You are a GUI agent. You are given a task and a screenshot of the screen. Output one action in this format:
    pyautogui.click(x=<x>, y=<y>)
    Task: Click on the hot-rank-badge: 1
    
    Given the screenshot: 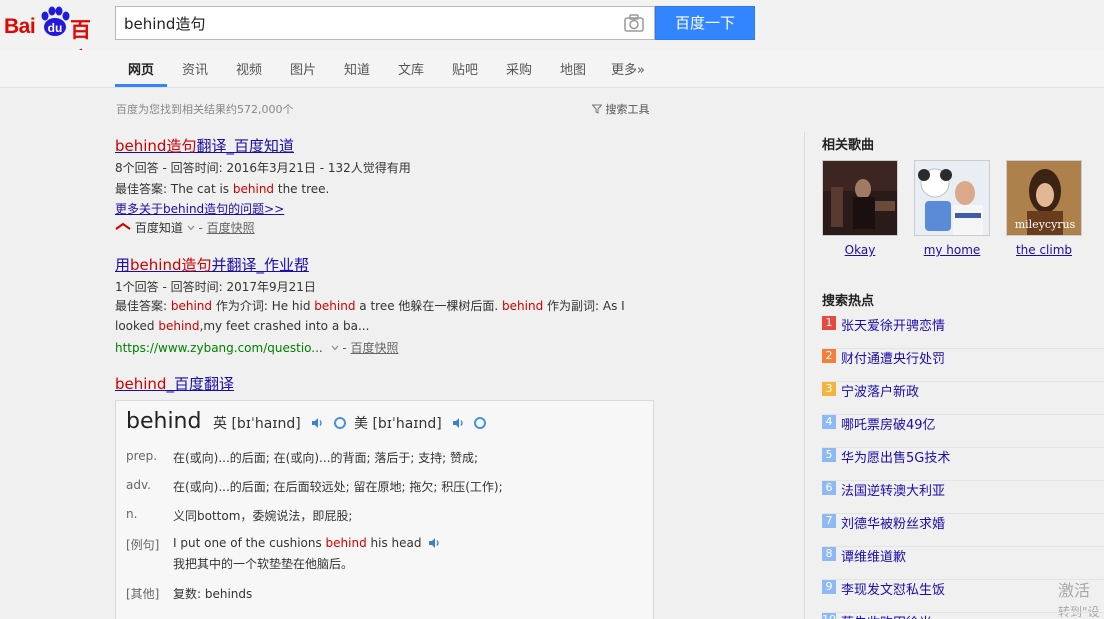 What is the action you would take?
    pyautogui.click(x=829, y=323)
    